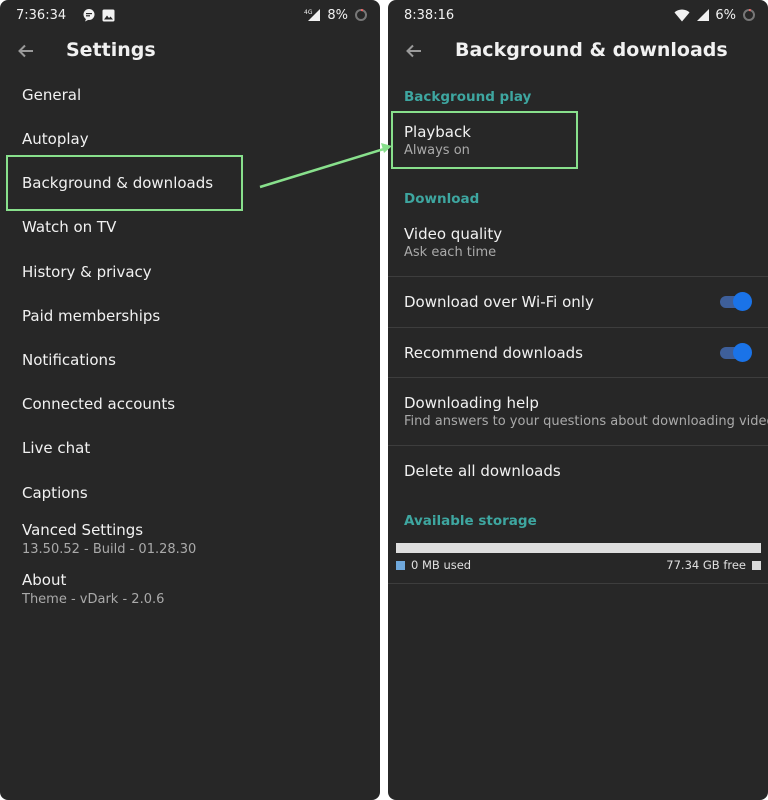 The width and height of the screenshot is (768, 800). I want to click on image-notification-icon, so click(108, 15).